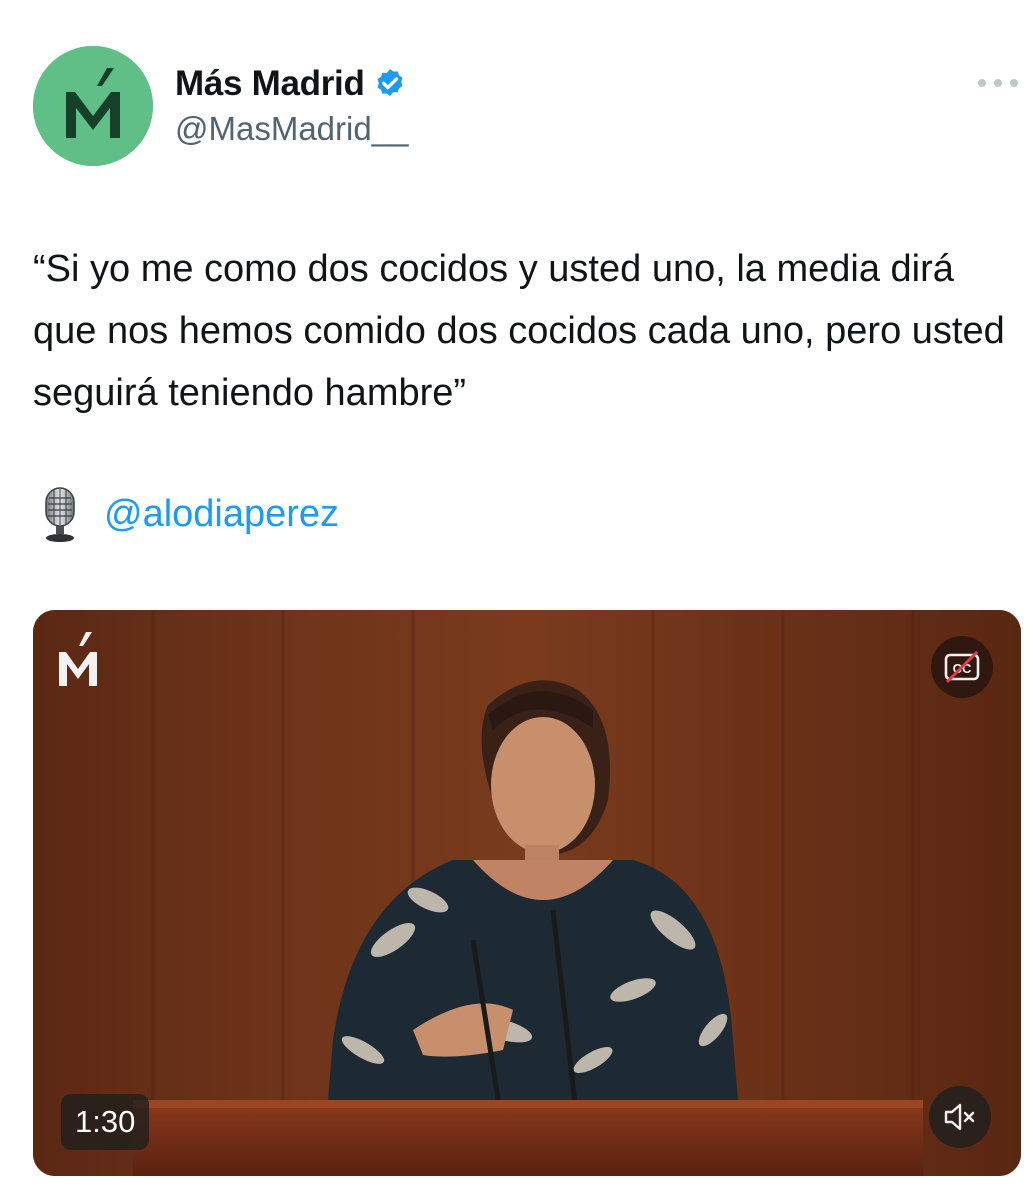 The width and height of the screenshot is (1033, 1200). Describe the element at coordinates (105, 1122) in the screenshot. I see `video-duration: 1:30` at that location.